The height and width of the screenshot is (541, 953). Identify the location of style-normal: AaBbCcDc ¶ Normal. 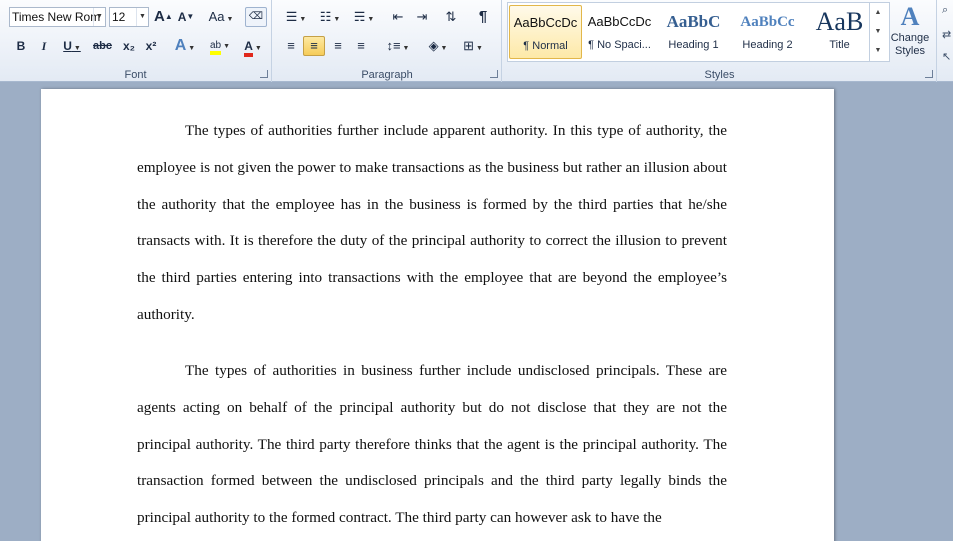
(545, 32).